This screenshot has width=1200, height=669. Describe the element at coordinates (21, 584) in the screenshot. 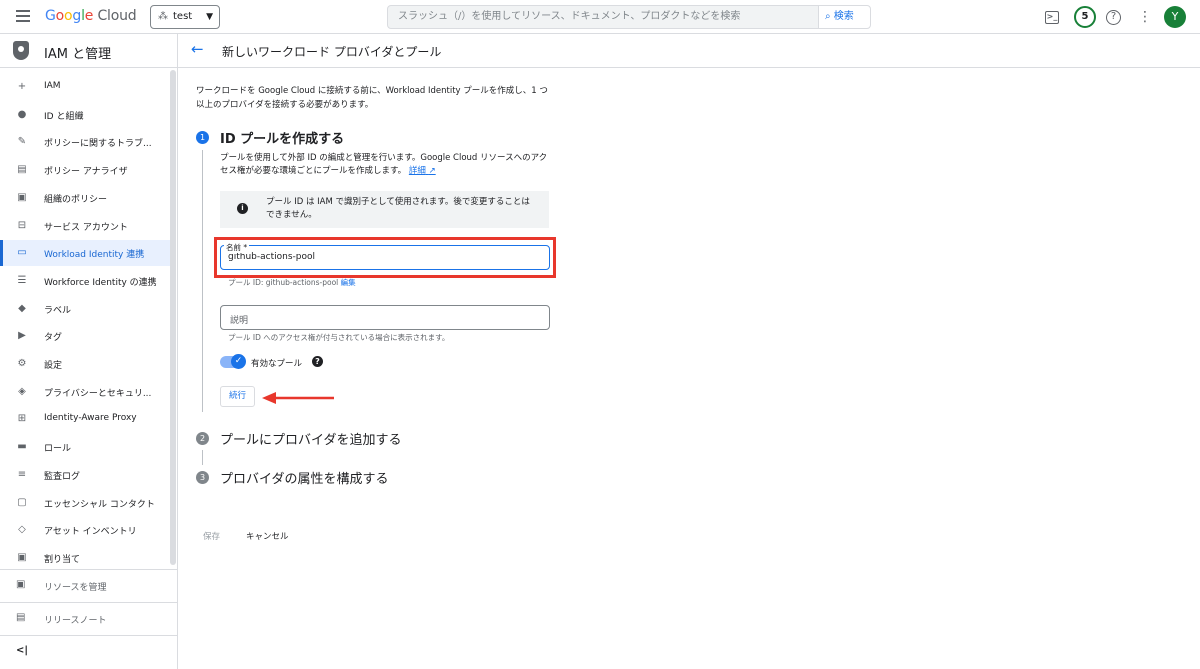

I see `folder-settings-icon: ▣` at that location.